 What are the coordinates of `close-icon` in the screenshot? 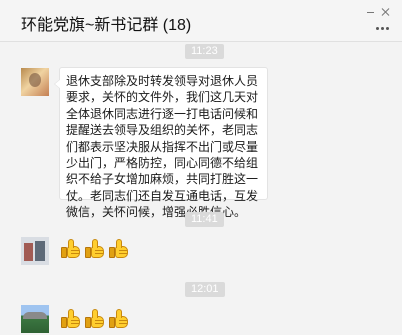 It's located at (385, 12).